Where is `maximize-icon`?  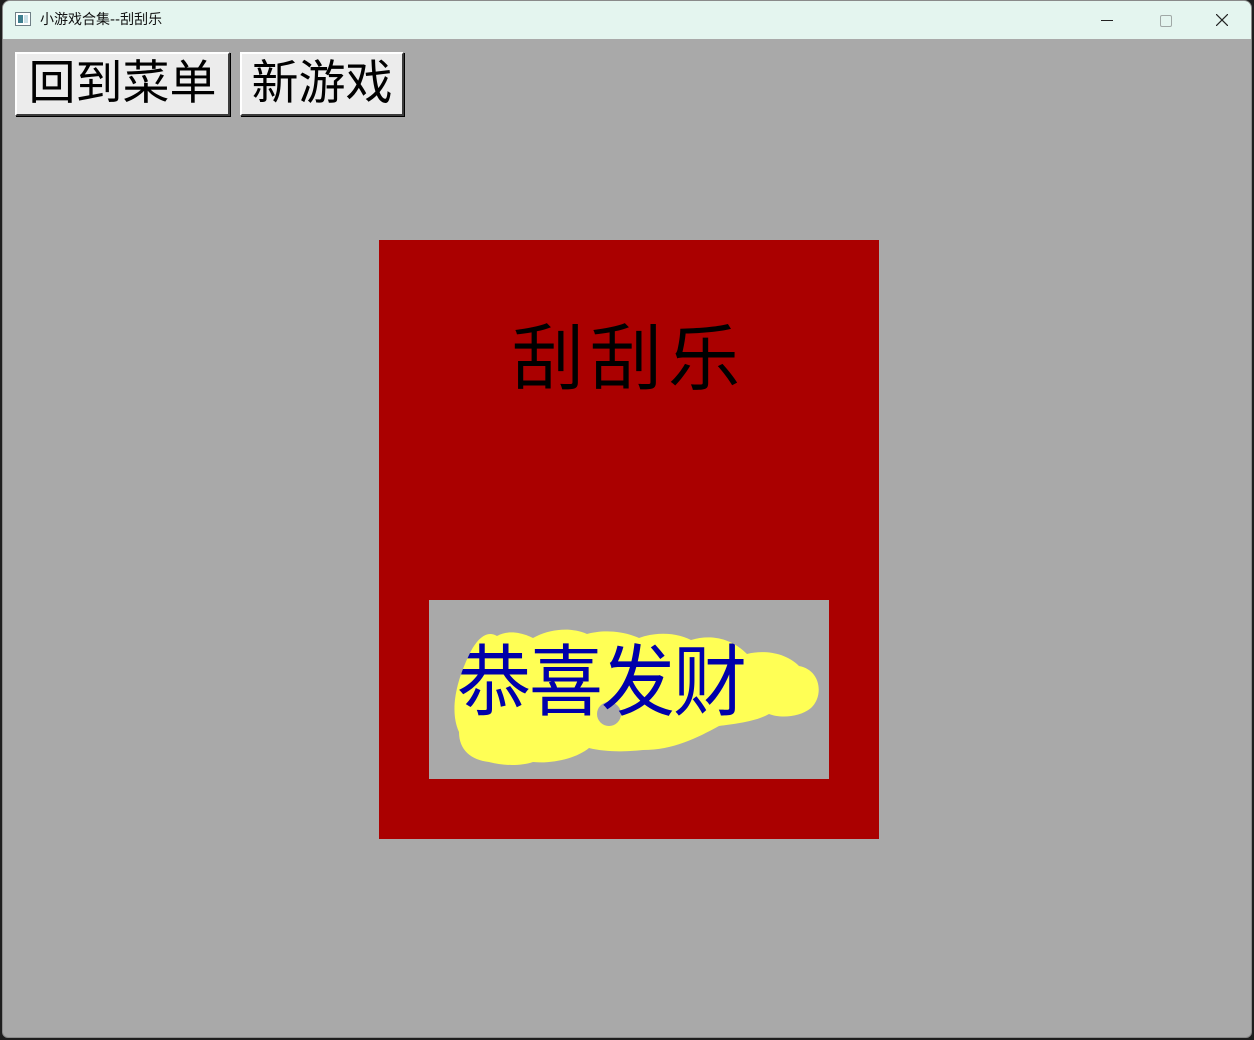
maximize-icon is located at coordinates (1166, 21).